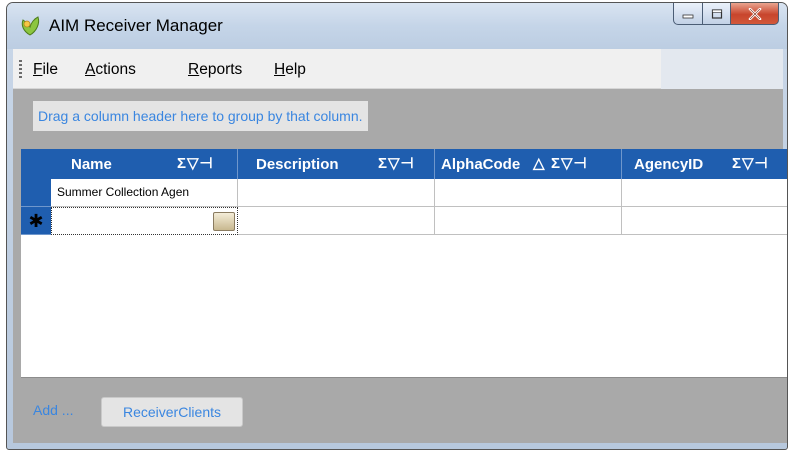 This screenshot has height=452, width=794. What do you see at coordinates (224, 221) in the screenshot?
I see `gear-icon` at bounding box center [224, 221].